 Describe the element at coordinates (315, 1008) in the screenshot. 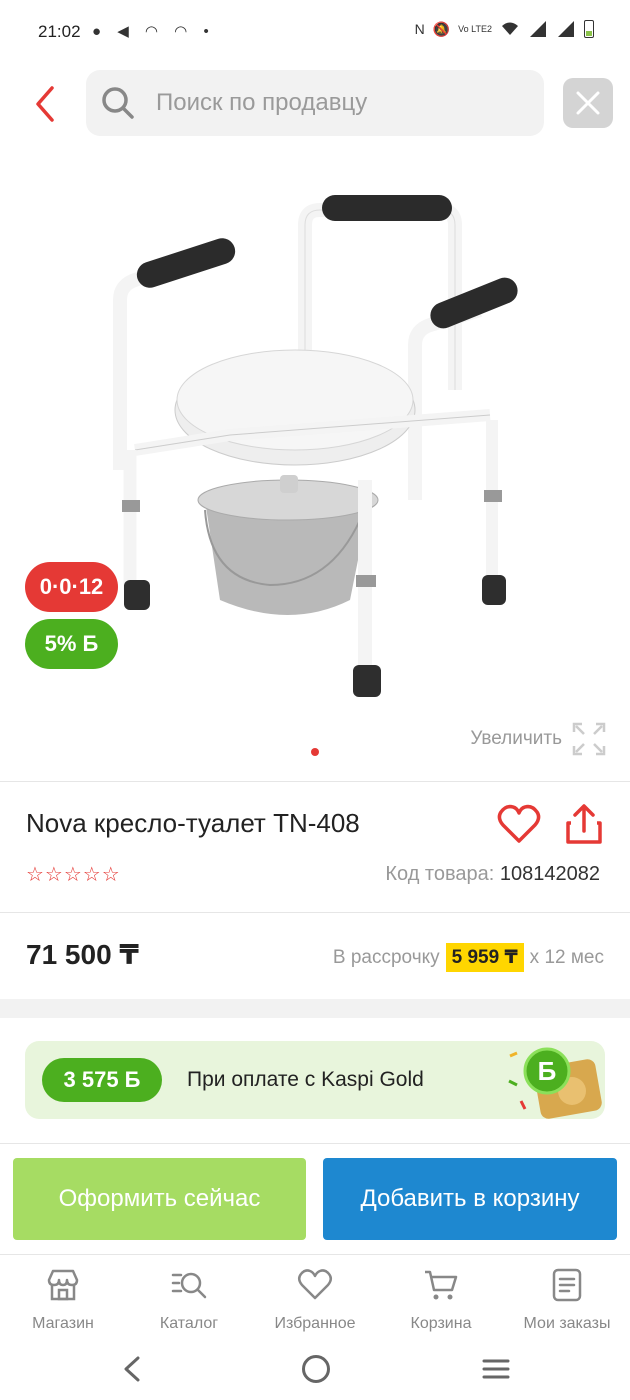

I see `section-separator` at that location.